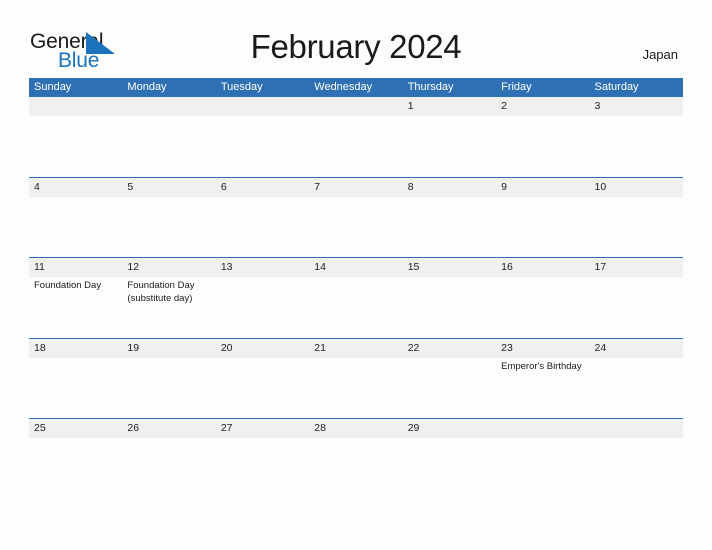  Describe the element at coordinates (636, 267) in the screenshot. I see `day-number: 17` at that location.